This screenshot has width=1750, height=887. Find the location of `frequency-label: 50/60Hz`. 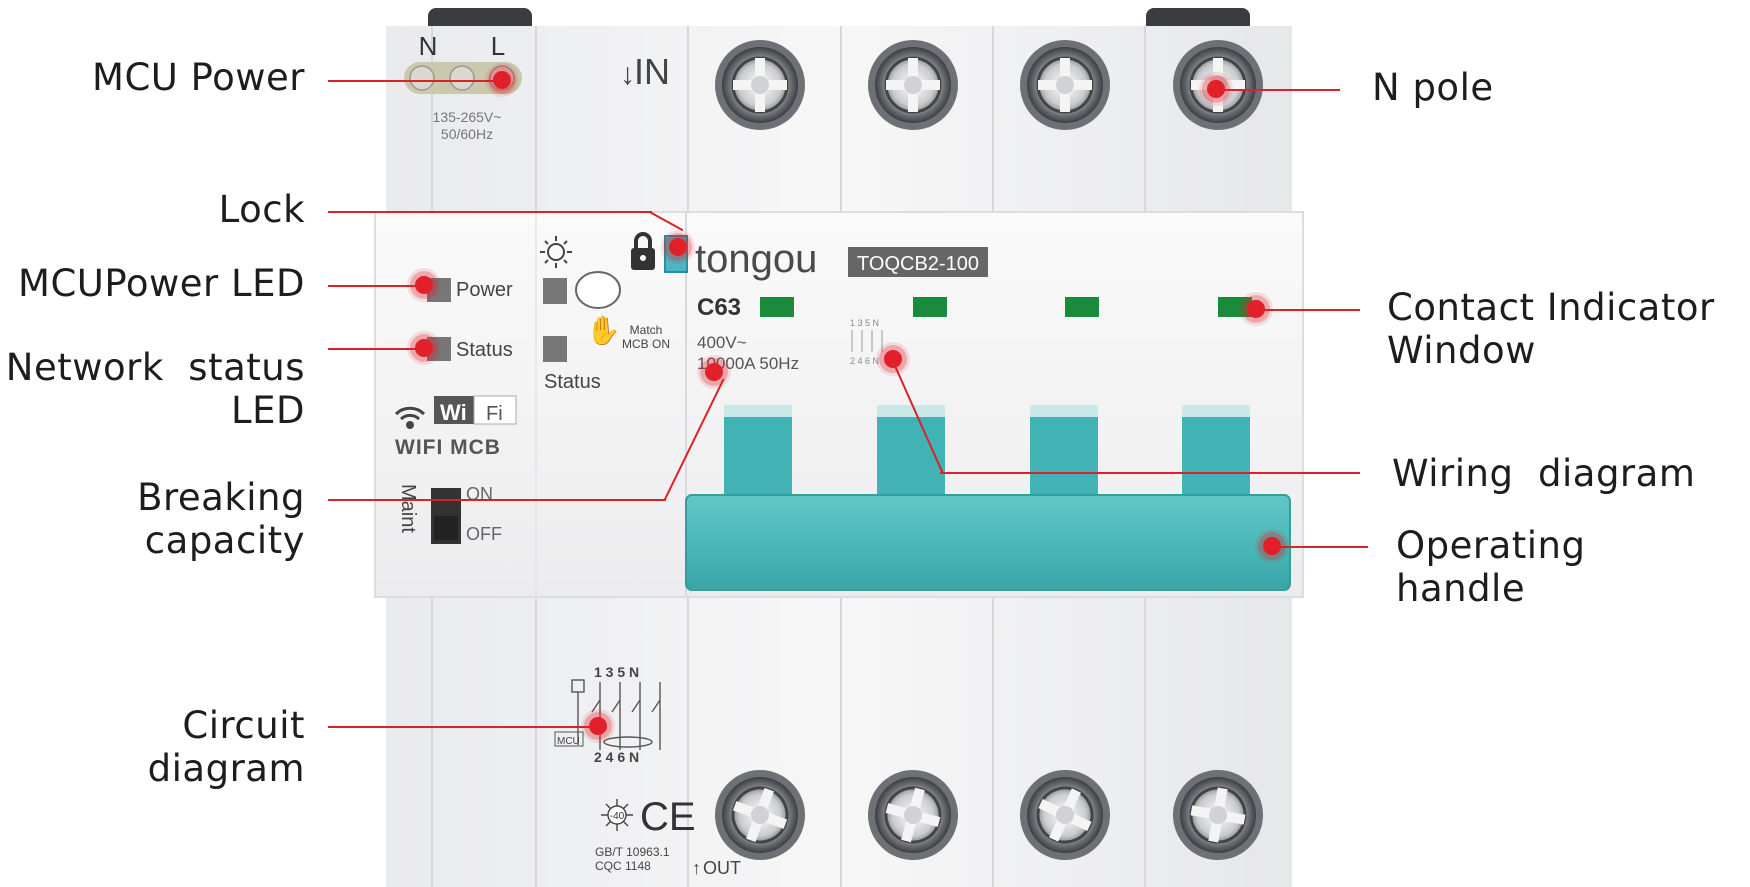

frequency-label: 50/60Hz is located at coordinates (467, 134).